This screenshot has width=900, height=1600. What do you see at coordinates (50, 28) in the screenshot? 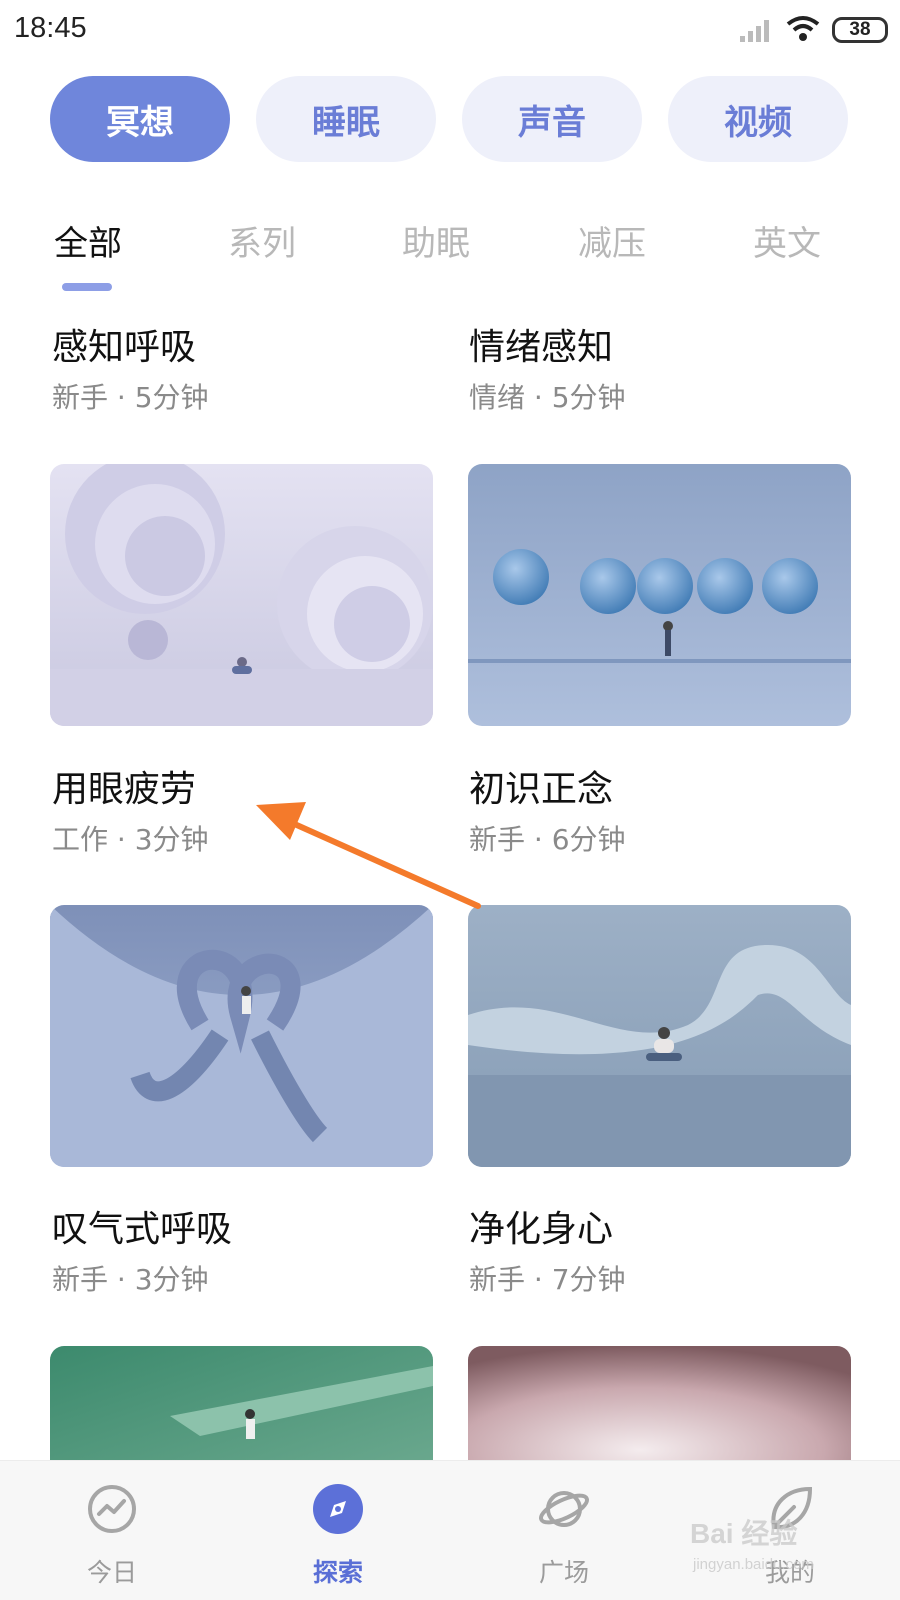
I see `status-time: 18:45` at bounding box center [50, 28].